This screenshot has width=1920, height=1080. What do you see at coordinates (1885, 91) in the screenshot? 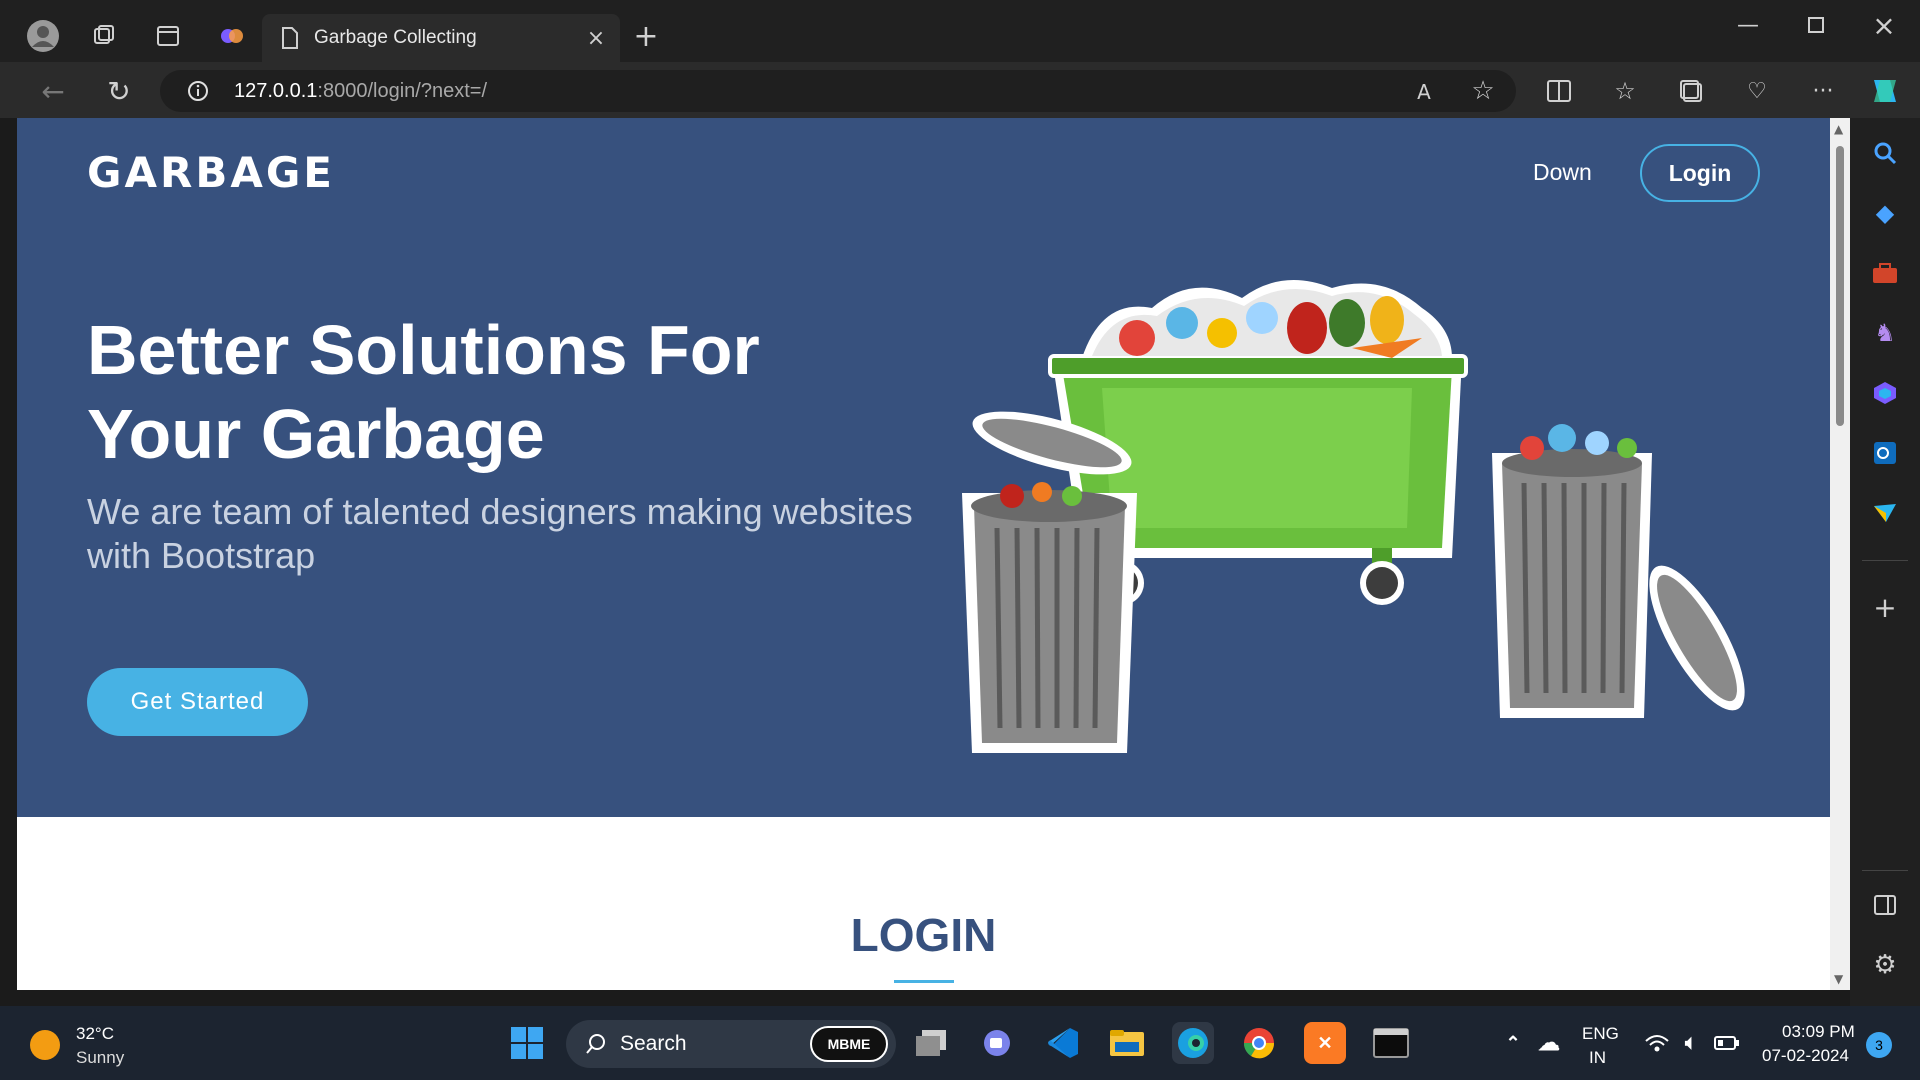
I see `copilot-icon` at bounding box center [1885, 91].